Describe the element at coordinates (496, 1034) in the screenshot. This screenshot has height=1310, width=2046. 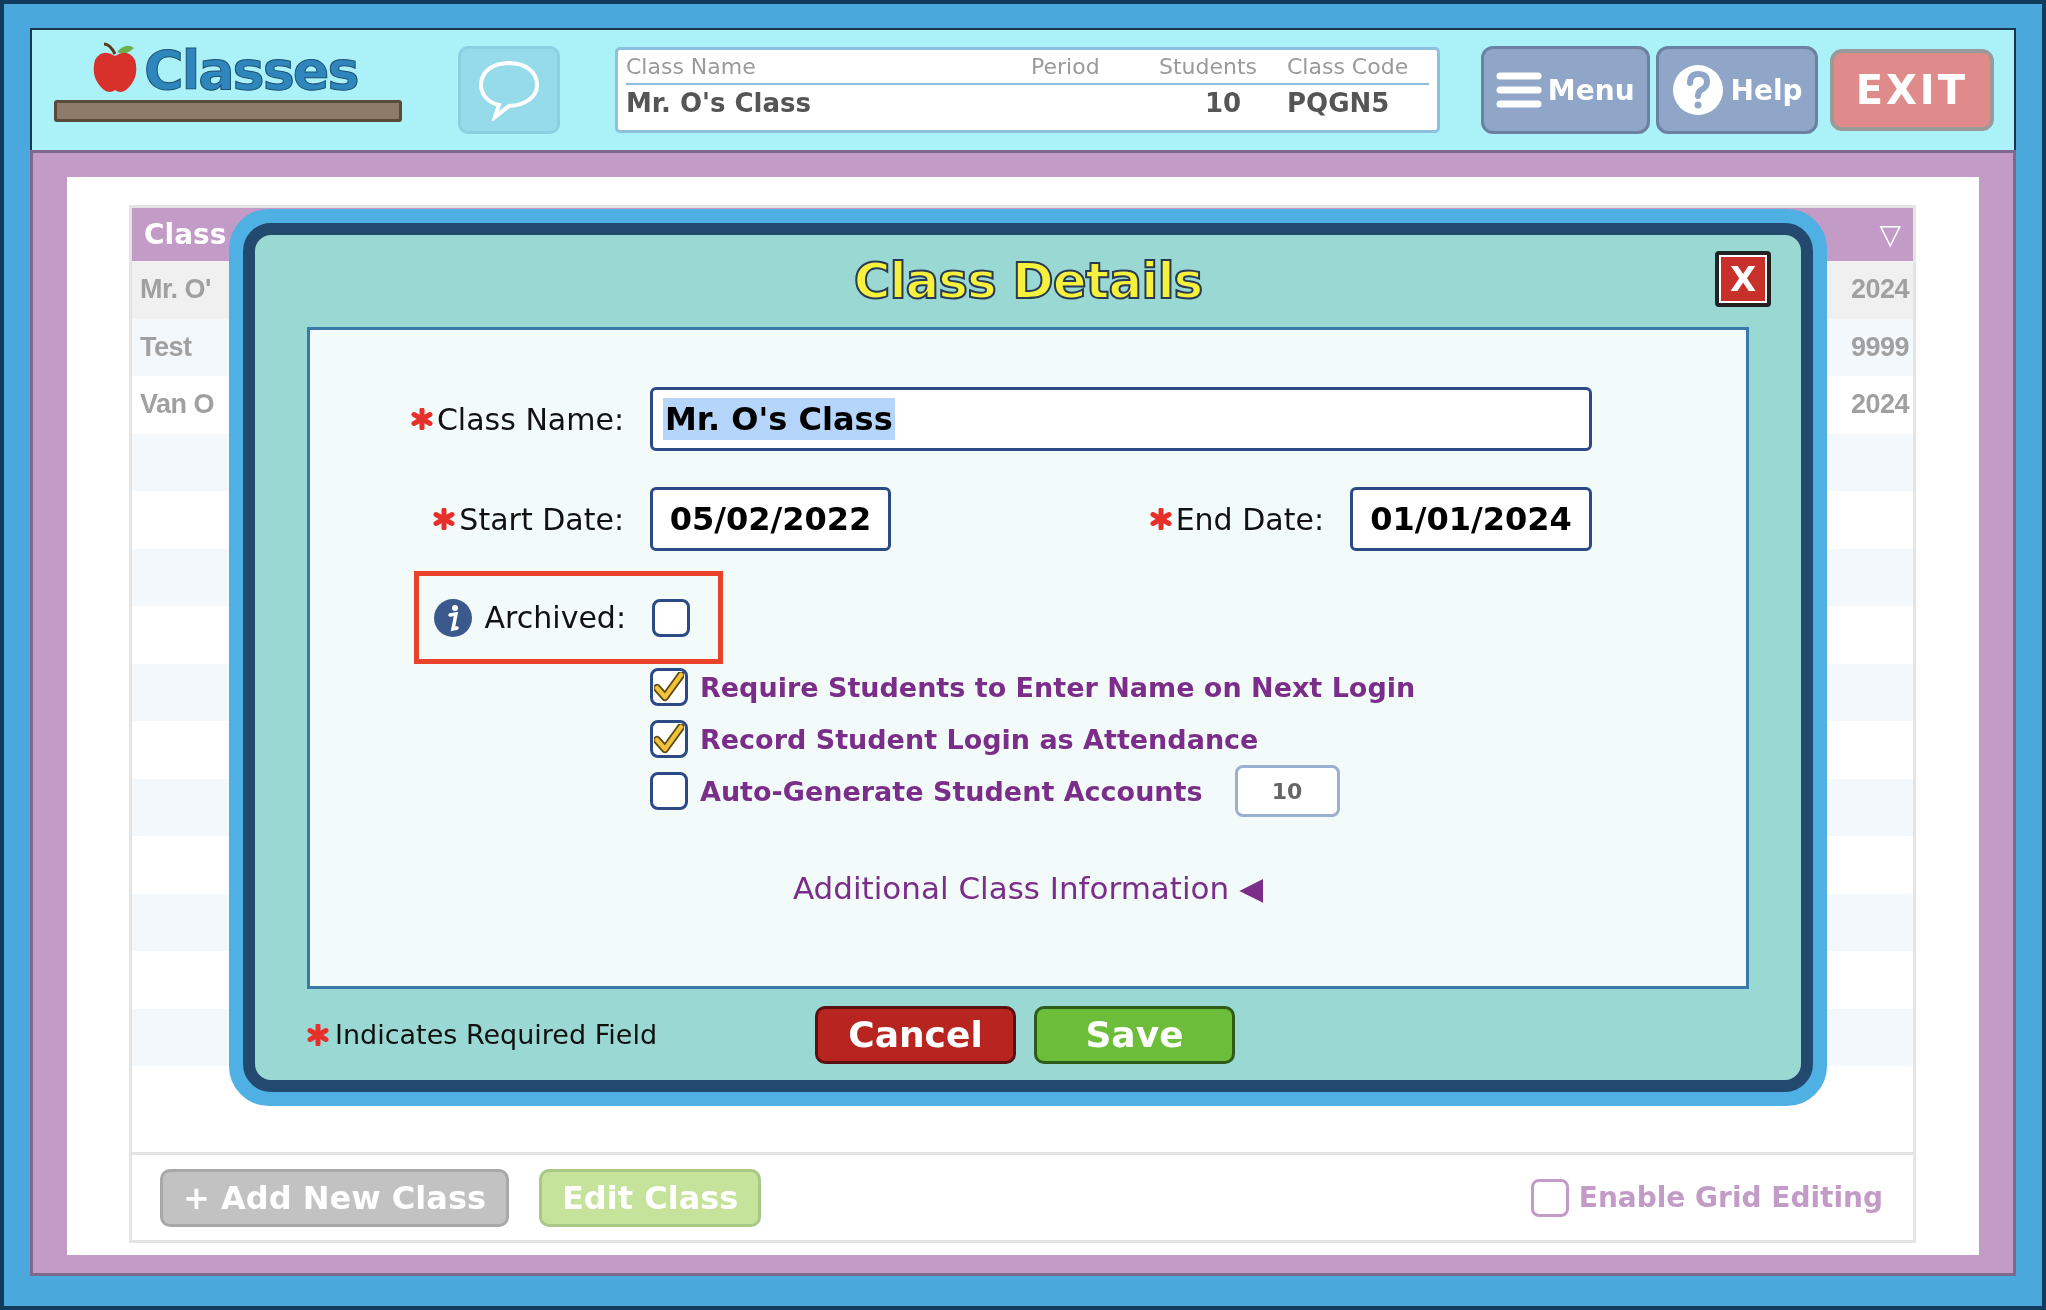
I see `required-note: Indicates Required Field` at that location.